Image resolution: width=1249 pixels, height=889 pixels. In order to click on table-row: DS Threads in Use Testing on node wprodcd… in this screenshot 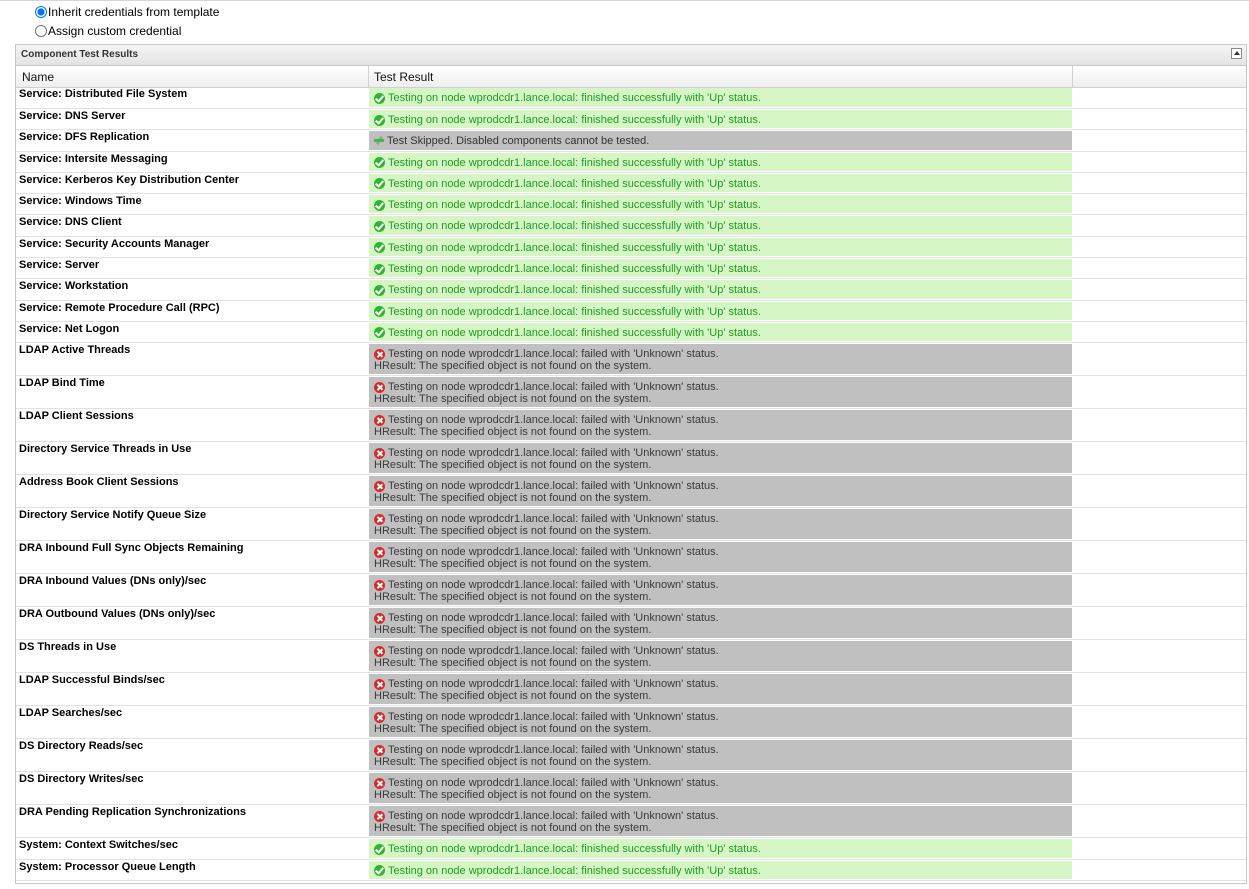, I will do `click(631, 657)`.